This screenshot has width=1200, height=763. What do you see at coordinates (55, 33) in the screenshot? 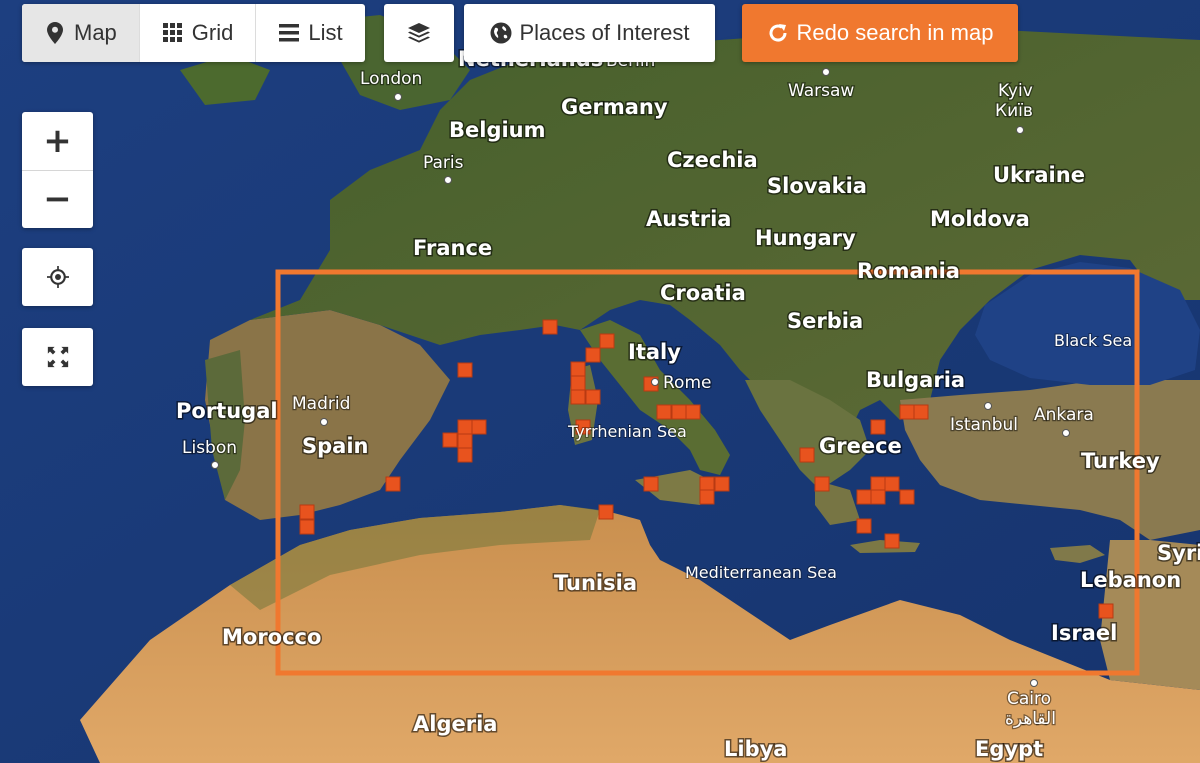
I see `map-pin-icon` at bounding box center [55, 33].